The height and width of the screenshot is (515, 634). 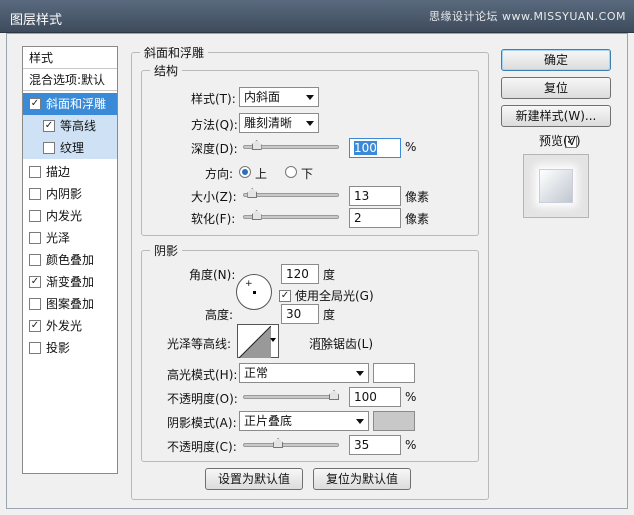 I want to click on size-unit: 像素, so click(x=417, y=197).